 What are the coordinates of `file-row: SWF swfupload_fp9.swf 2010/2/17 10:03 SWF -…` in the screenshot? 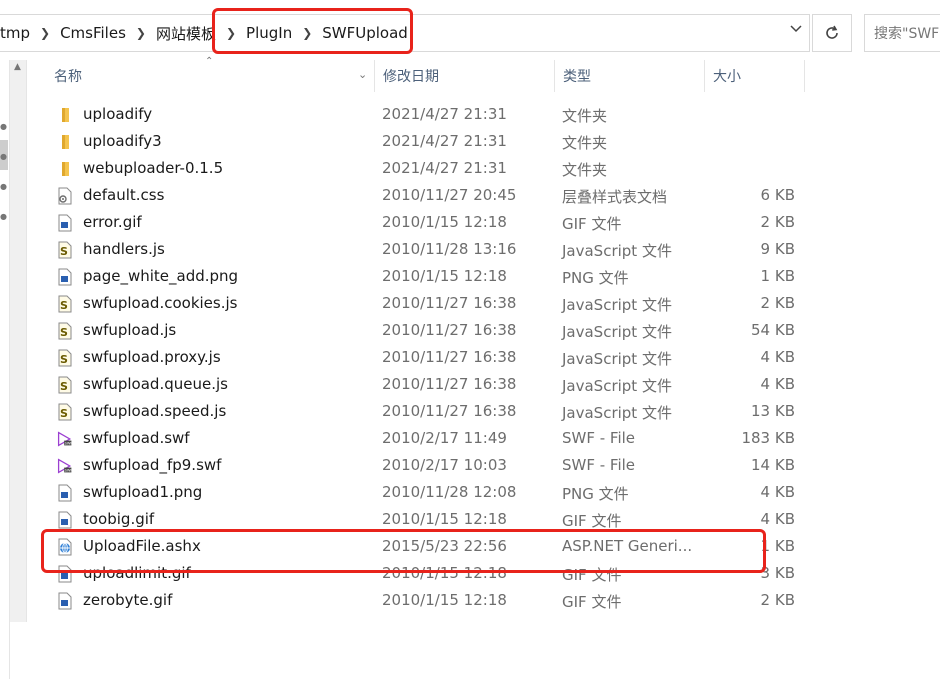 It's located at (420, 465).